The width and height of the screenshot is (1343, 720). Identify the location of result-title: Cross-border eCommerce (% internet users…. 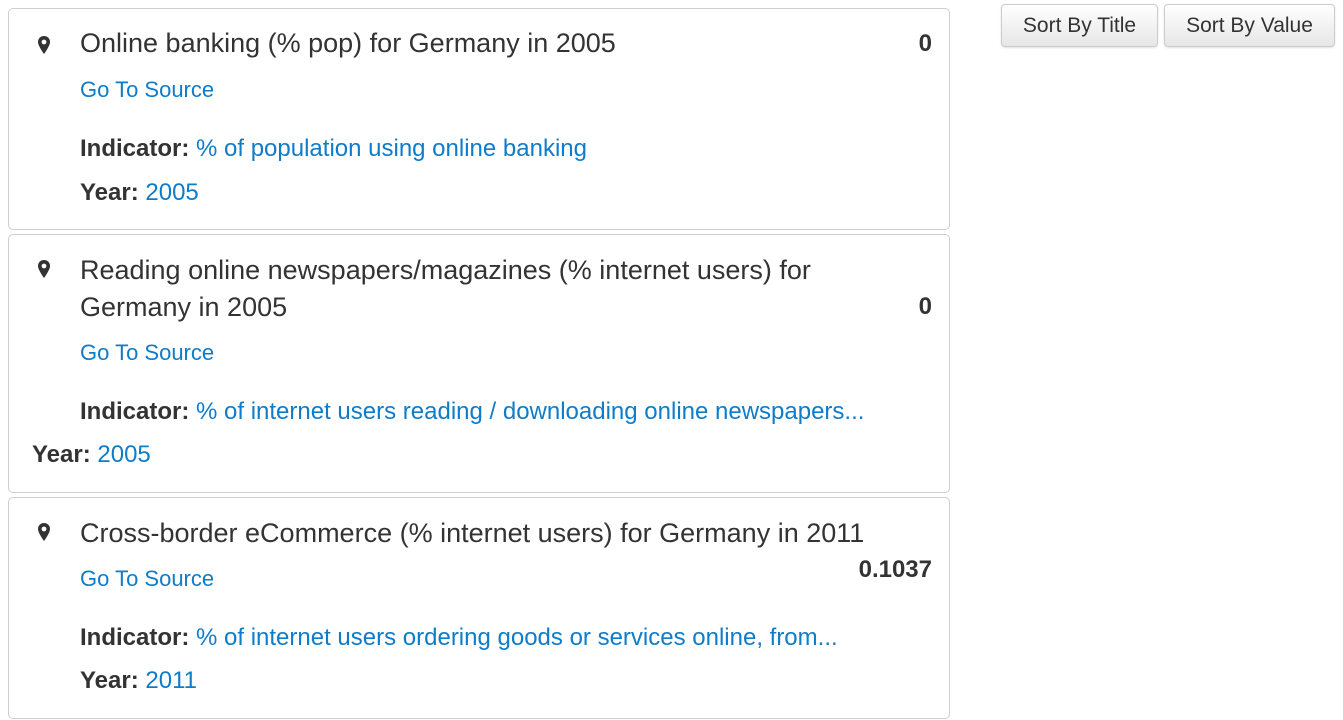
(472, 533).